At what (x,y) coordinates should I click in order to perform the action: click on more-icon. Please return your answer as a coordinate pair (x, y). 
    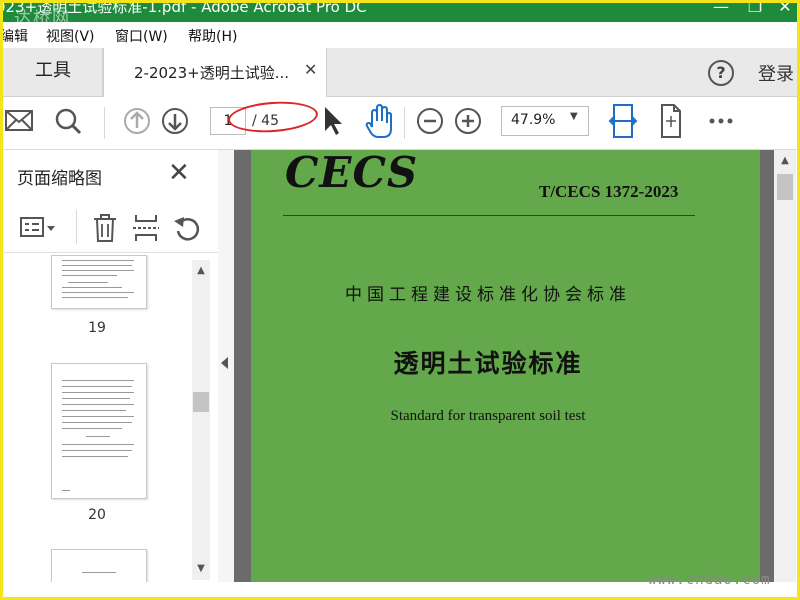
    Looking at the image, I should click on (722, 123).